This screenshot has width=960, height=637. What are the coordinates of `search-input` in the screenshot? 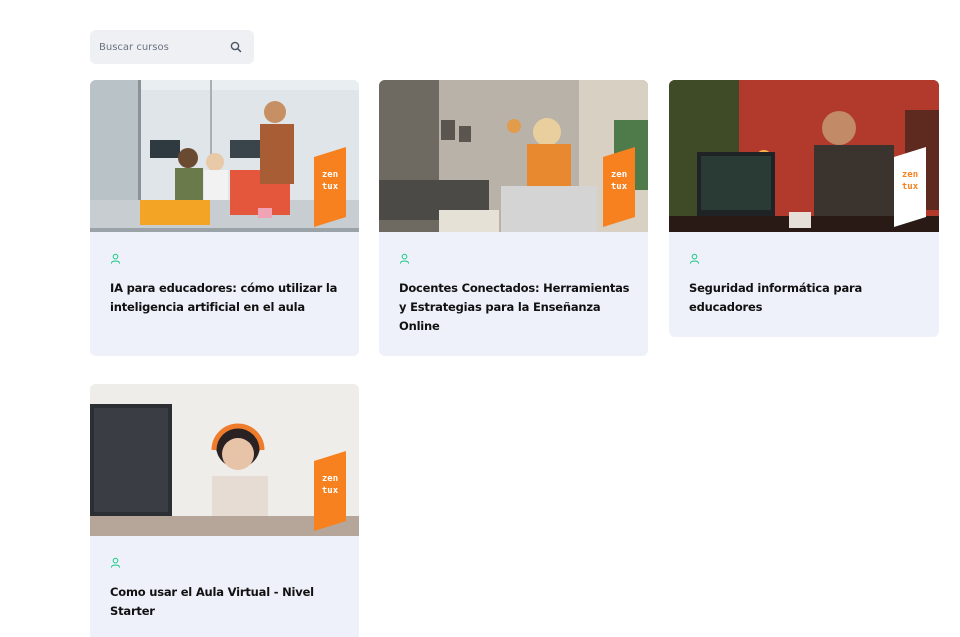 It's located at (159, 47).